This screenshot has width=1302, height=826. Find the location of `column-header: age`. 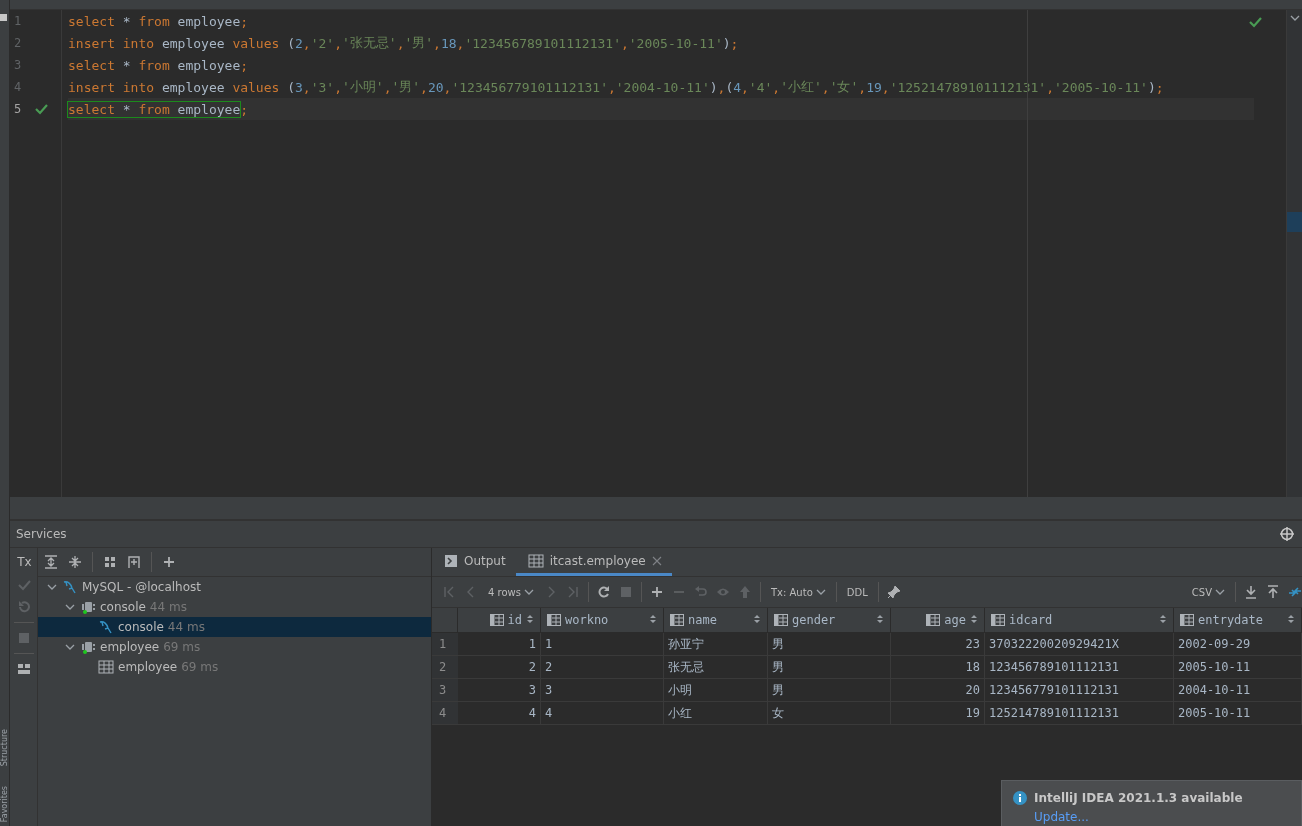

column-header: age is located at coordinates (938, 620).